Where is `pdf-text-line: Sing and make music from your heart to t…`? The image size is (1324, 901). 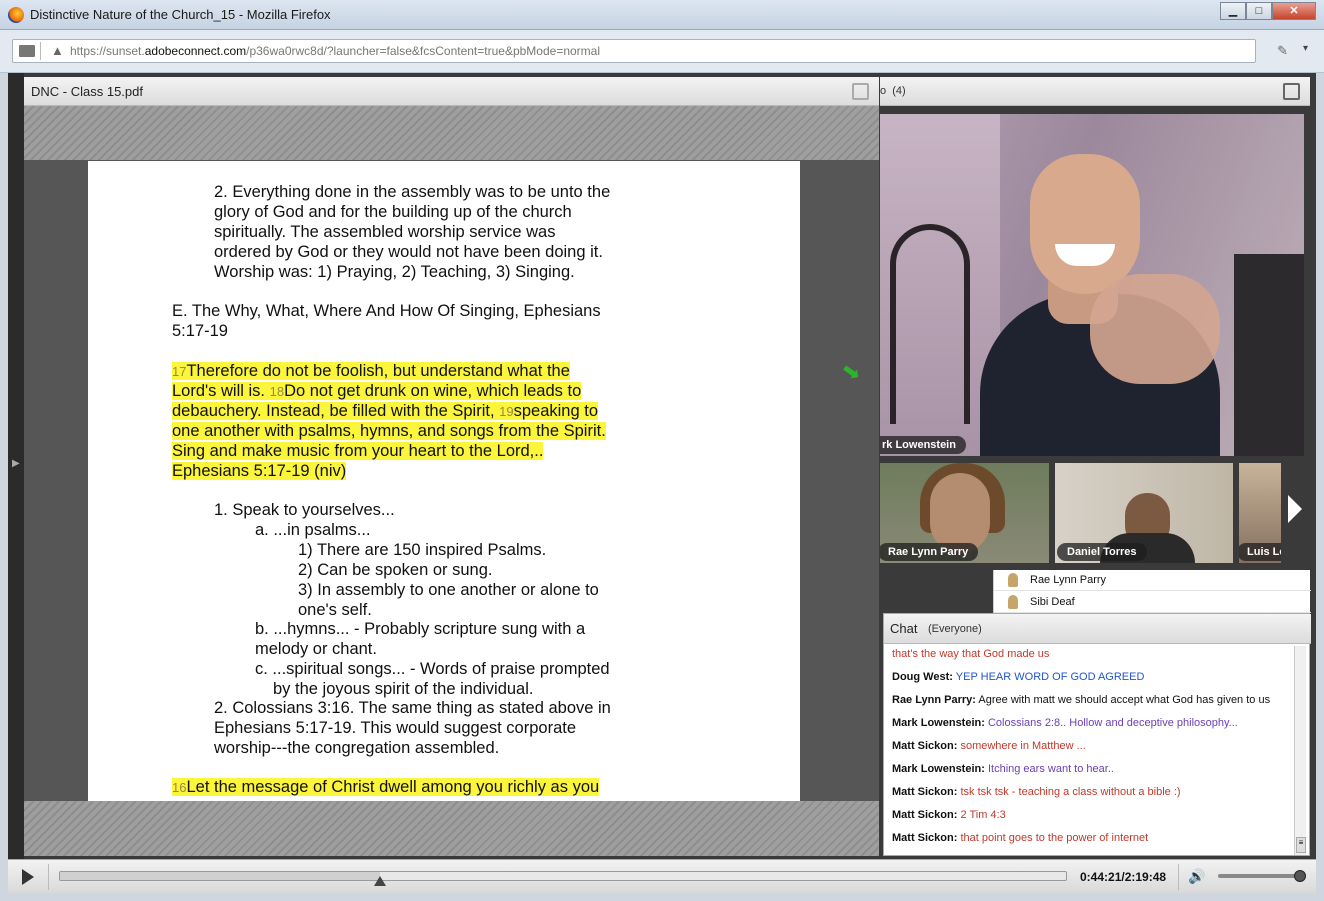
pdf-text-line: Sing and make music from your heart to t… is located at coordinates (358, 451).